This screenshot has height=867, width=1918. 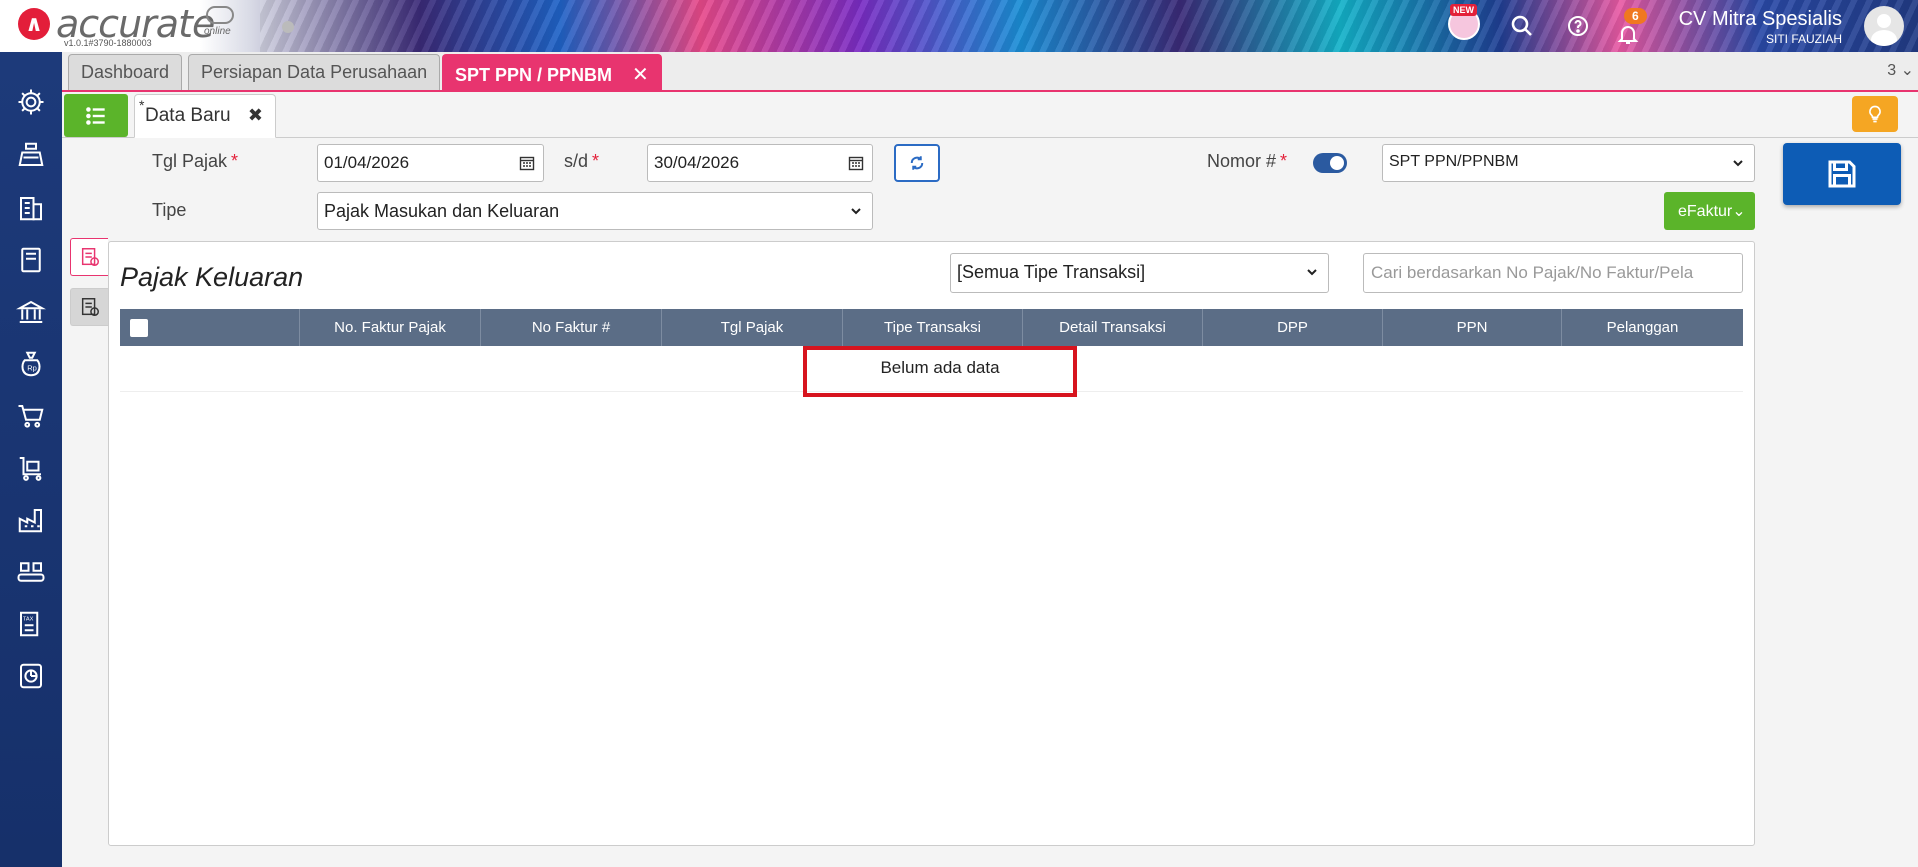 I want to click on date-from-value: 01/04/2026, so click(x=367, y=162).